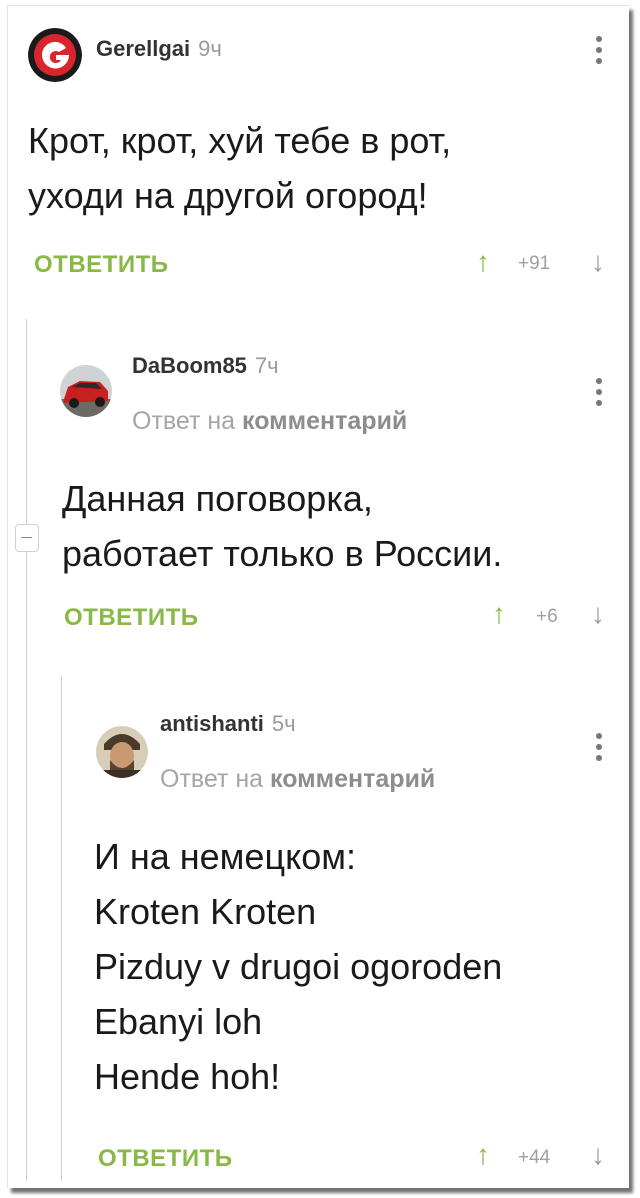 The height and width of the screenshot is (1198, 640). I want to click on avatar-logo-icon, so click(55, 55).